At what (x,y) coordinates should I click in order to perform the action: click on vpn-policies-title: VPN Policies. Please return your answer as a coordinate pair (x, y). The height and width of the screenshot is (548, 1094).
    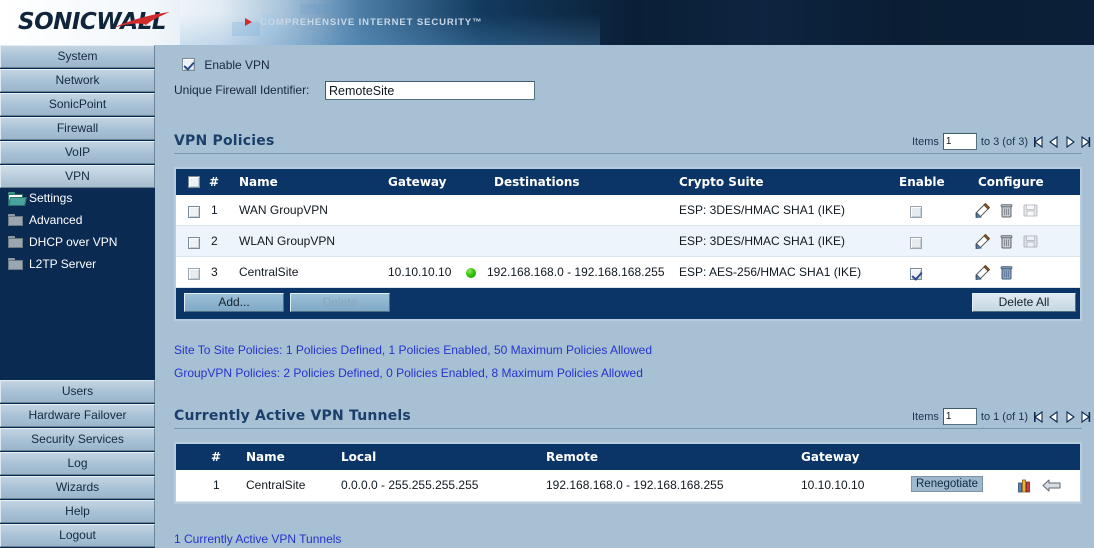
    Looking at the image, I should click on (224, 141).